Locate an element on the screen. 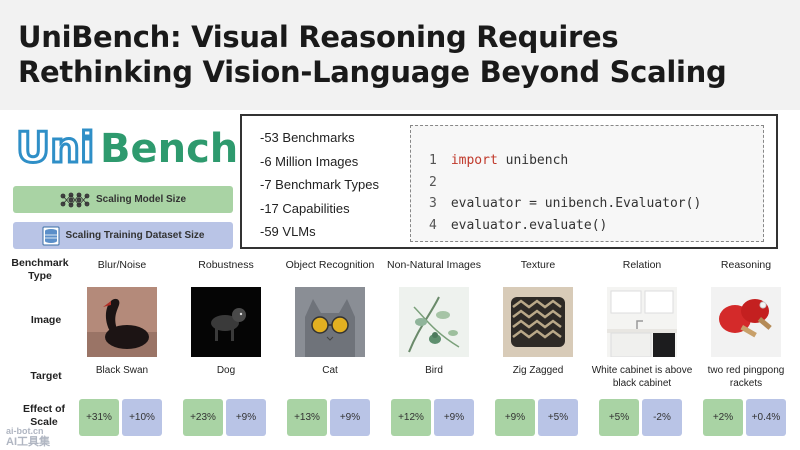 The image size is (800, 450). model-scale-effect: +31% is located at coordinates (99, 417).